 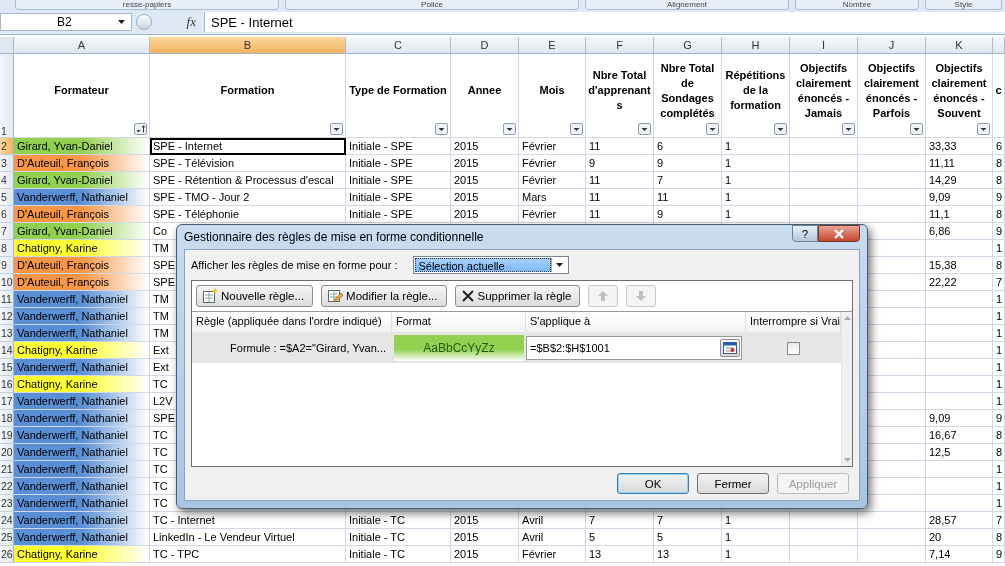 I want to click on name-box: B2, so click(x=66, y=22).